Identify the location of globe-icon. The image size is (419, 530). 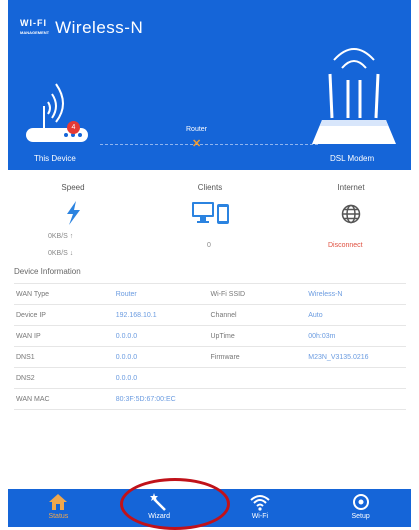
(351, 214).